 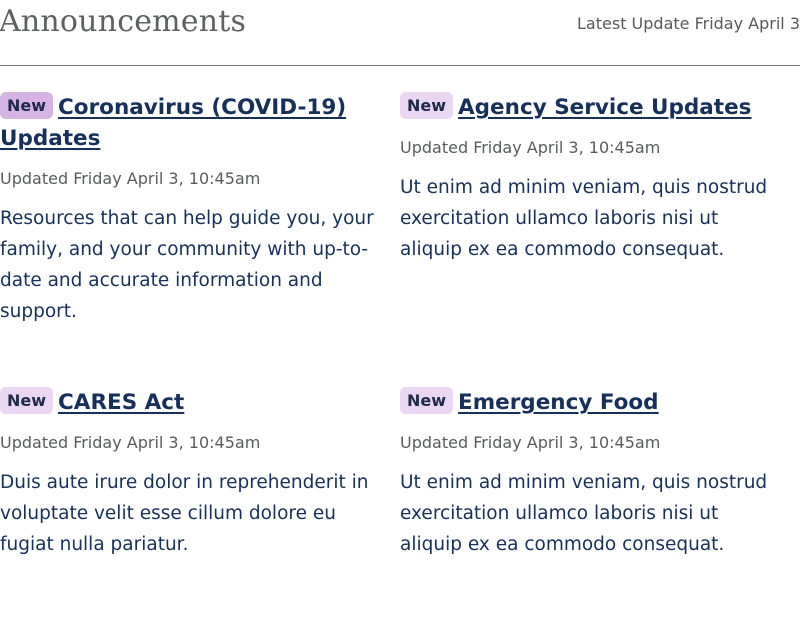 What do you see at coordinates (558, 402) in the screenshot?
I see `announcement-link-emergency-food: Emergency Food` at bounding box center [558, 402].